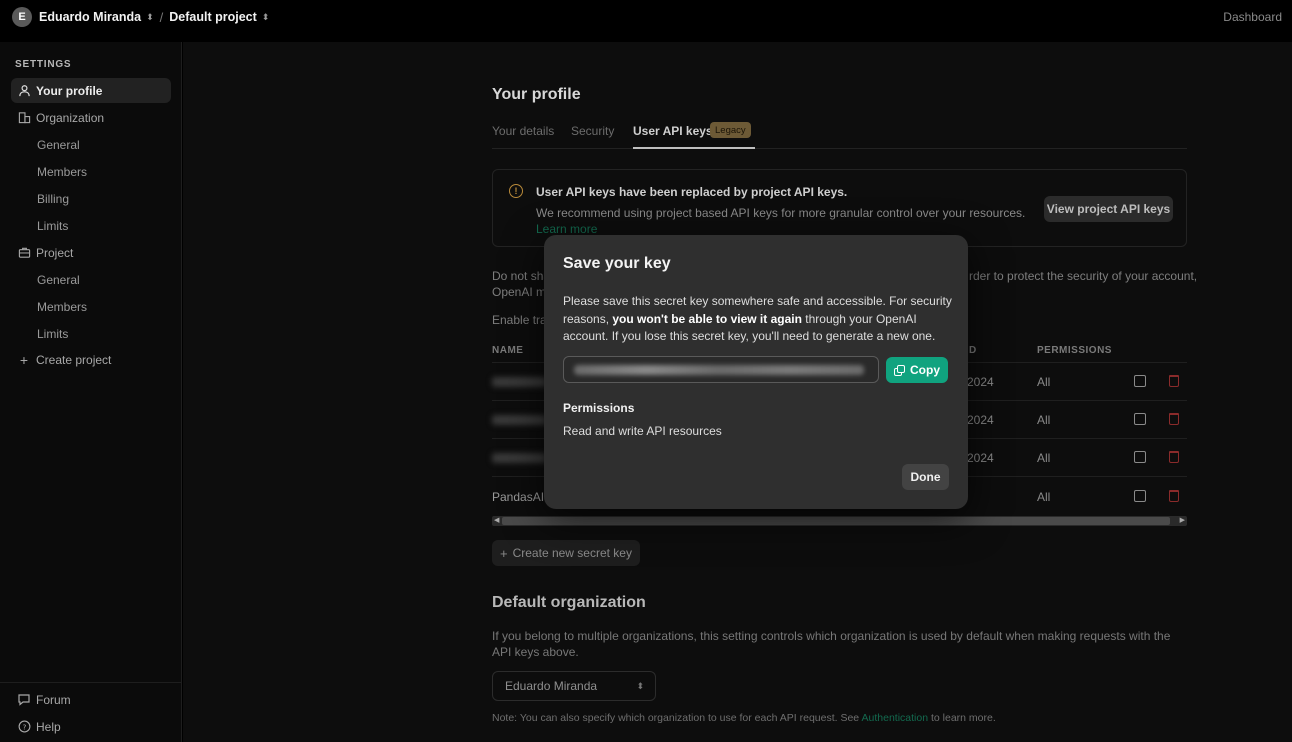 This screenshot has width=1292, height=742. What do you see at coordinates (69, 90) in the screenshot?
I see `sidebar-item-label: Your profile` at bounding box center [69, 90].